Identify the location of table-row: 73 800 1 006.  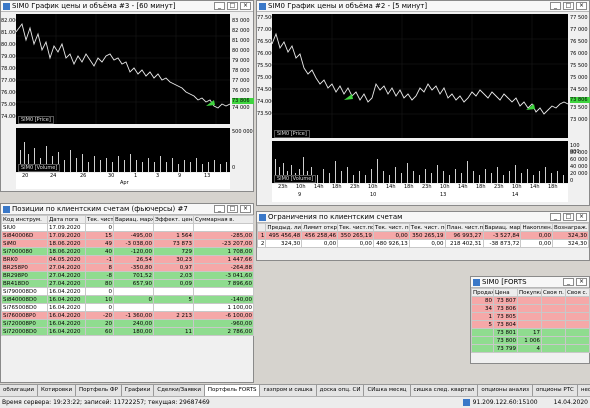
(530, 340).